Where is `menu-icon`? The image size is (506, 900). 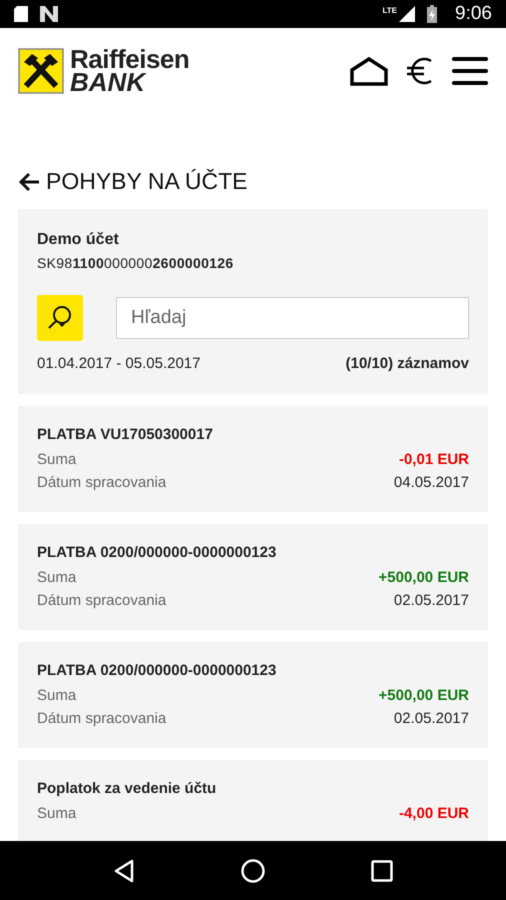 menu-icon is located at coordinates (470, 71).